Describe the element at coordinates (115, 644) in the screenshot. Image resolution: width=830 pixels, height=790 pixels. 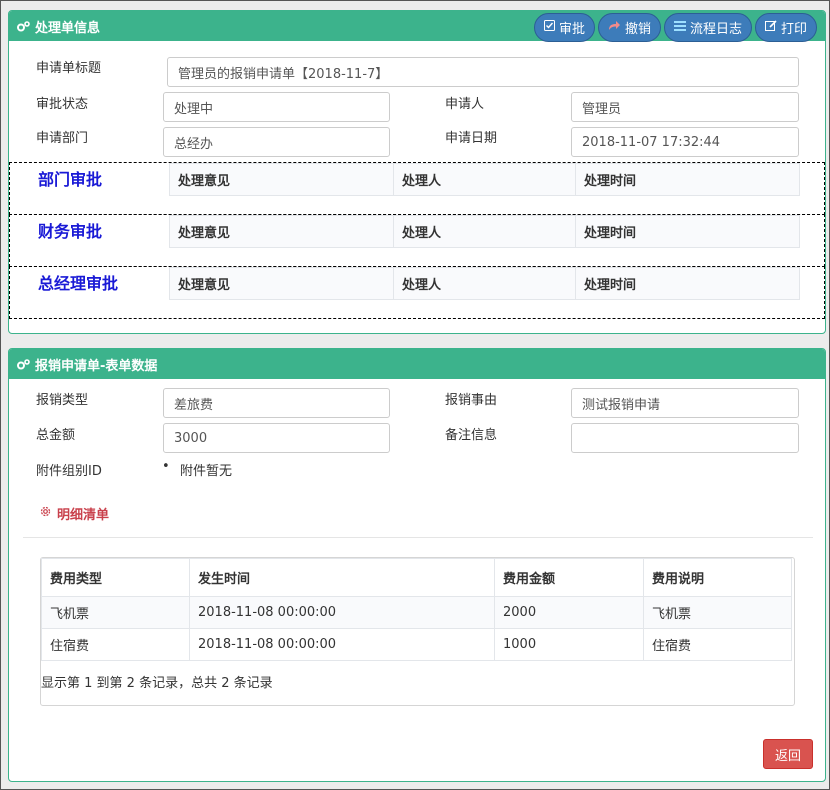
I see `cell-type: 住宿费` at that location.